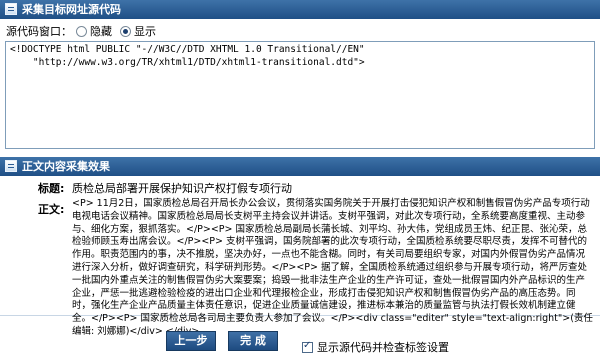  What do you see at coordinates (51, 209) in the screenshot?
I see `body-label: 正文:` at bounding box center [51, 209].